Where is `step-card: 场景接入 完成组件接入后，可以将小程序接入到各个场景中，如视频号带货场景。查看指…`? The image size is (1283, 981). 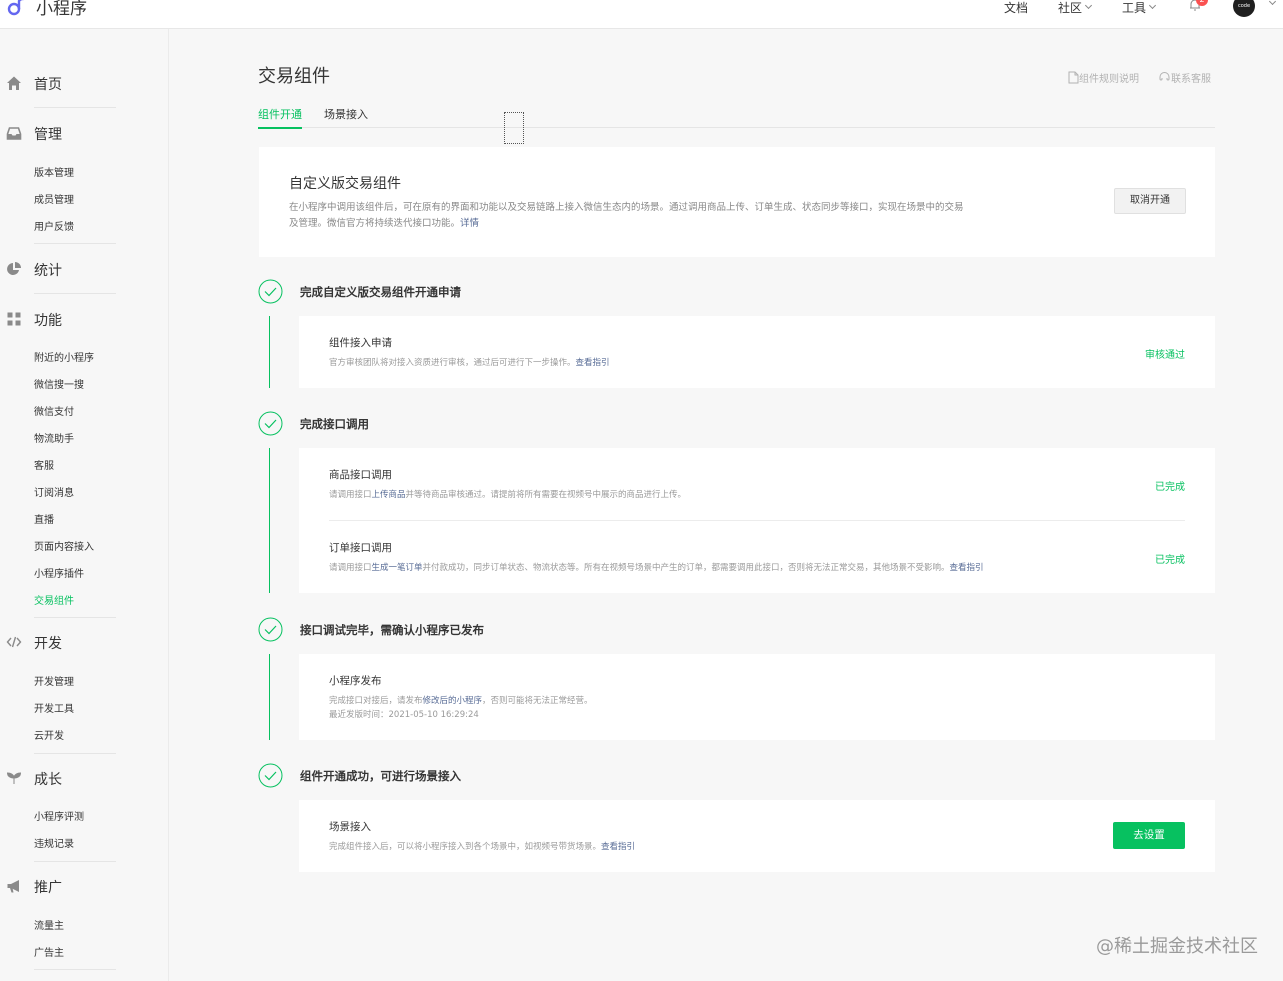
step-card: 场景接入 完成组件接入后，可以将小程序接入到各个场景中，如视频号带货场景。查看指… is located at coordinates (757, 836).